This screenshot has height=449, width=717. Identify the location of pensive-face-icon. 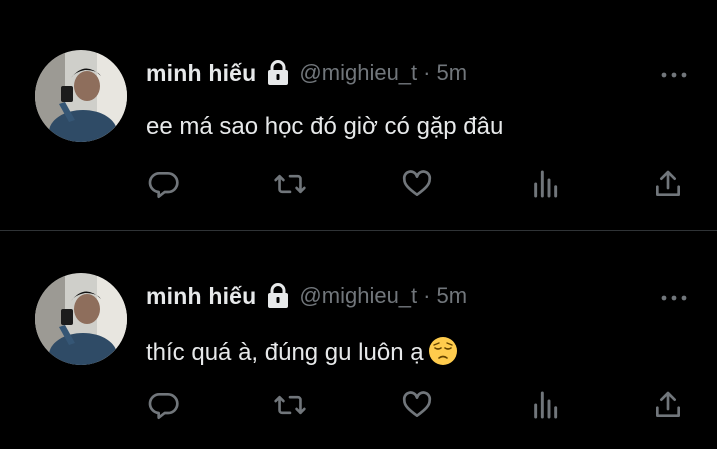
(443, 351).